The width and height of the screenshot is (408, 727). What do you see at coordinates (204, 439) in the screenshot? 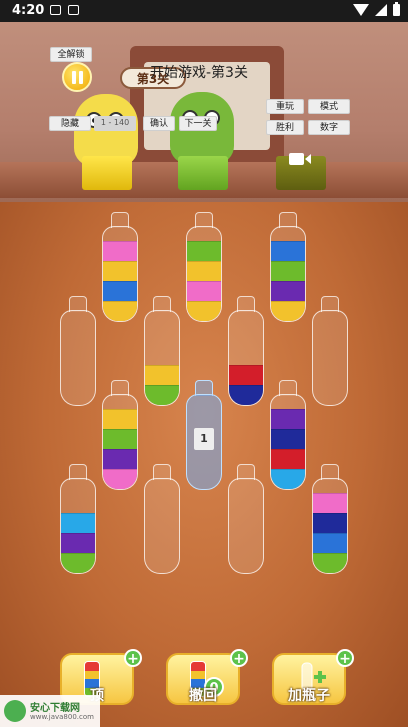
I see `bottle-tag: 1` at bounding box center [204, 439].